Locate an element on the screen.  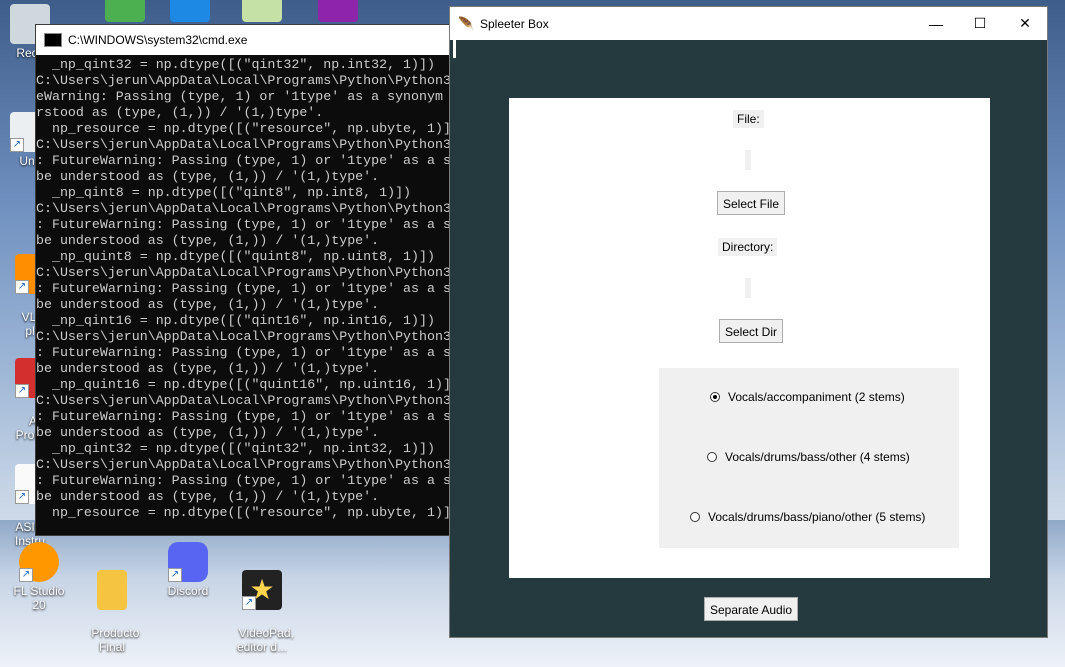
flower-icon is located at coordinates (262, 11).